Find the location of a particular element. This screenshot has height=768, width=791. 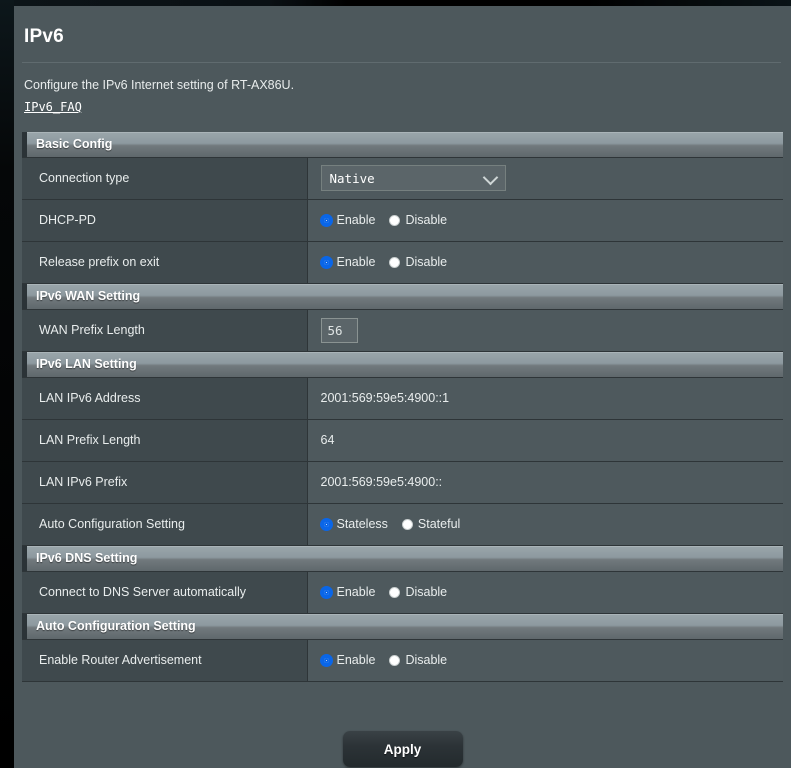

static-value: 64 is located at coordinates (327, 440).